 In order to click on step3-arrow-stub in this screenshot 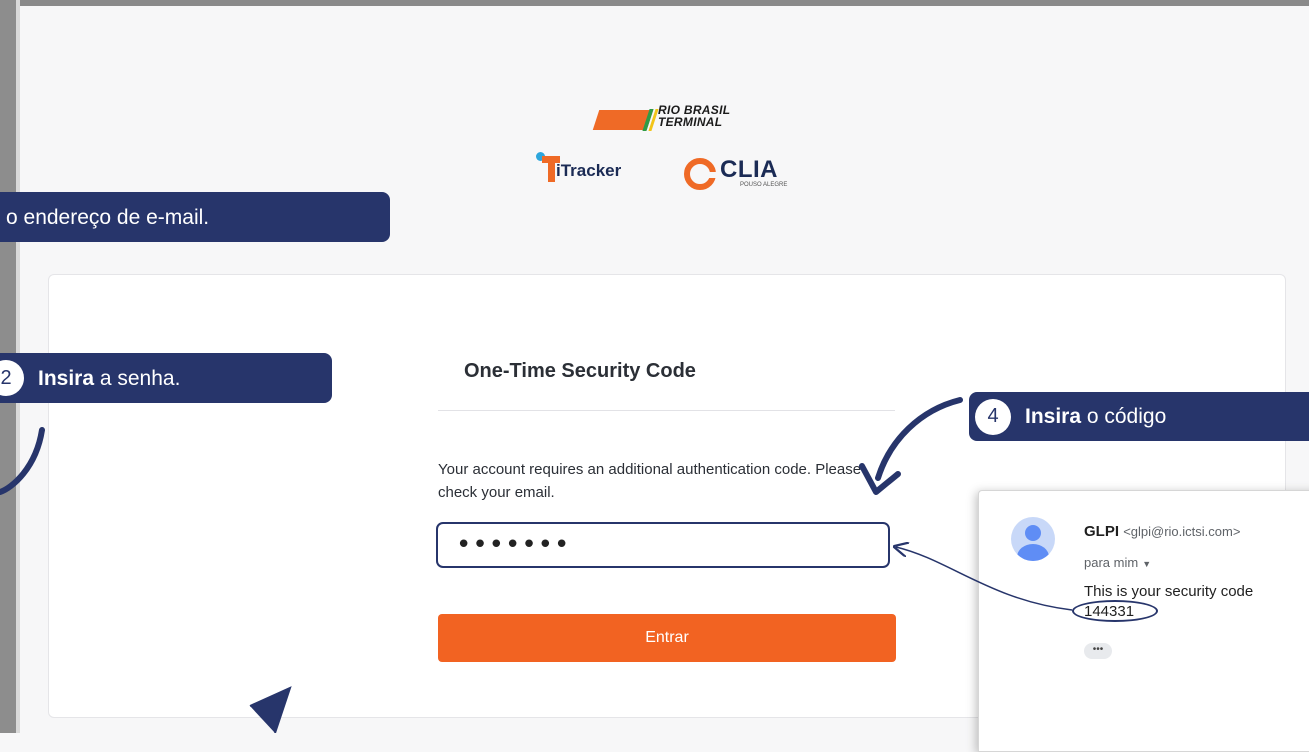, I will do `click(270, 709)`.